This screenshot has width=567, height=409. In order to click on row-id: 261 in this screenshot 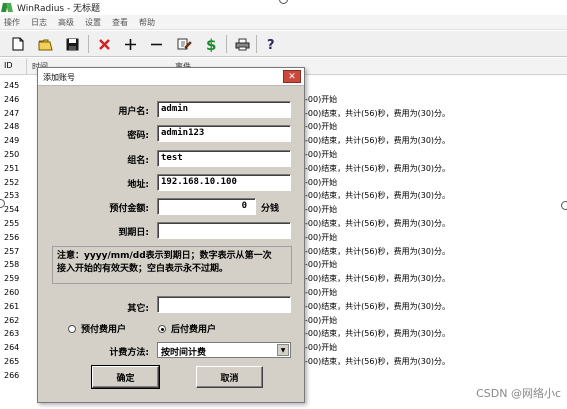, I will do `click(11, 306)`.